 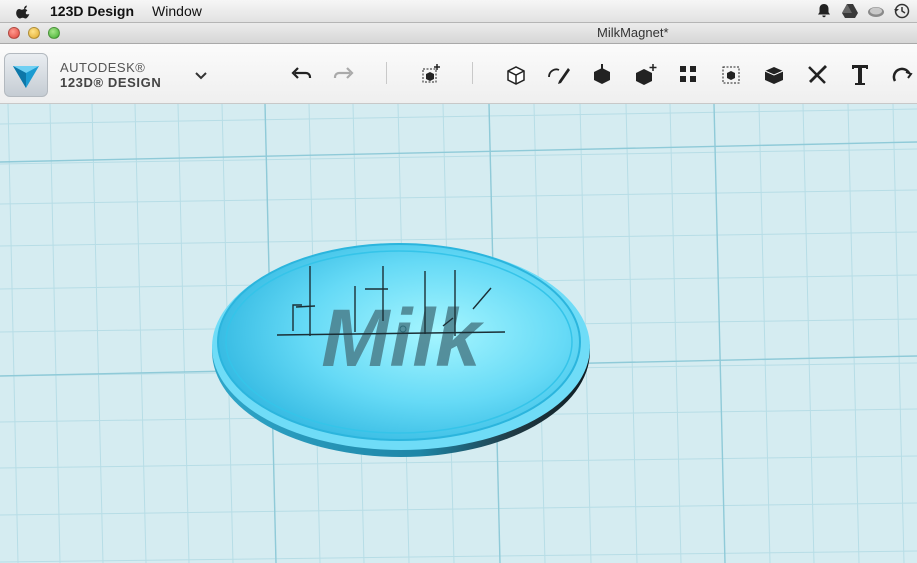 I want to click on redo-button, so click(x=343, y=74).